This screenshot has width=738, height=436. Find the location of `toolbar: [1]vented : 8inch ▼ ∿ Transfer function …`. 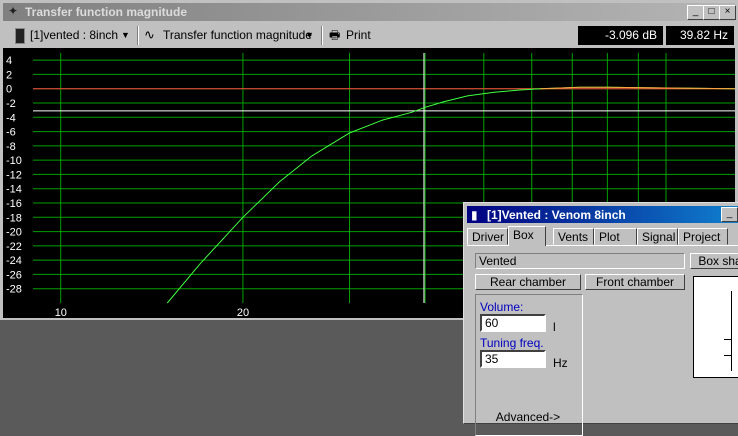

toolbar: [1]vented : 8inch ▼ ∿ Transfer function … is located at coordinates (369, 35).